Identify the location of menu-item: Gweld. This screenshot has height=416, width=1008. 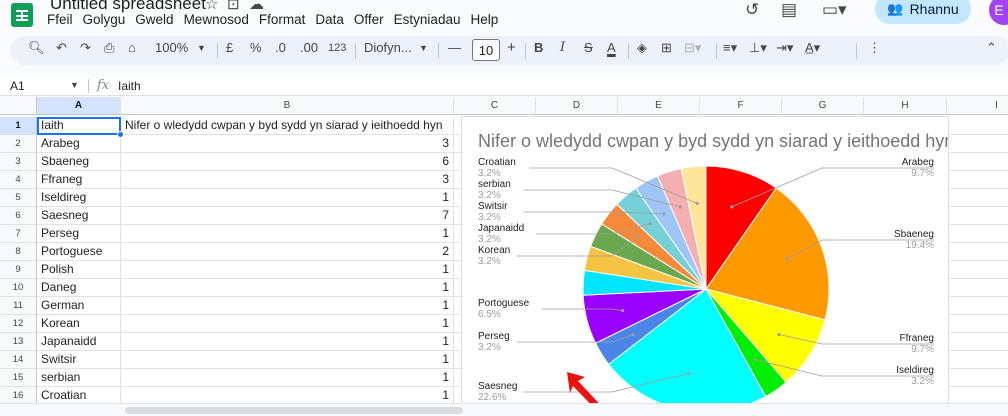
(154, 19).